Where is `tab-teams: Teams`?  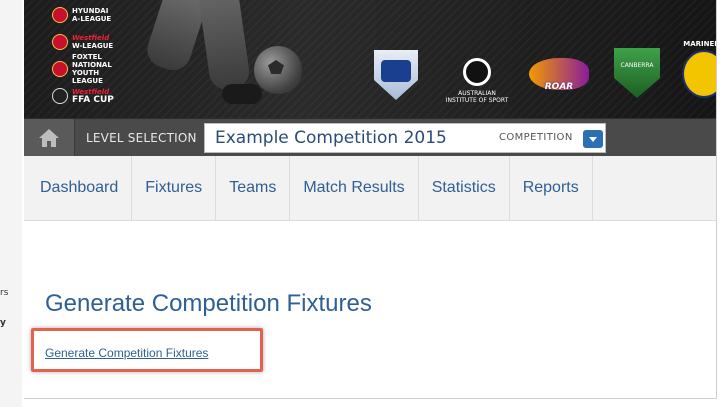
tab-teams: Teams is located at coordinates (253, 188).